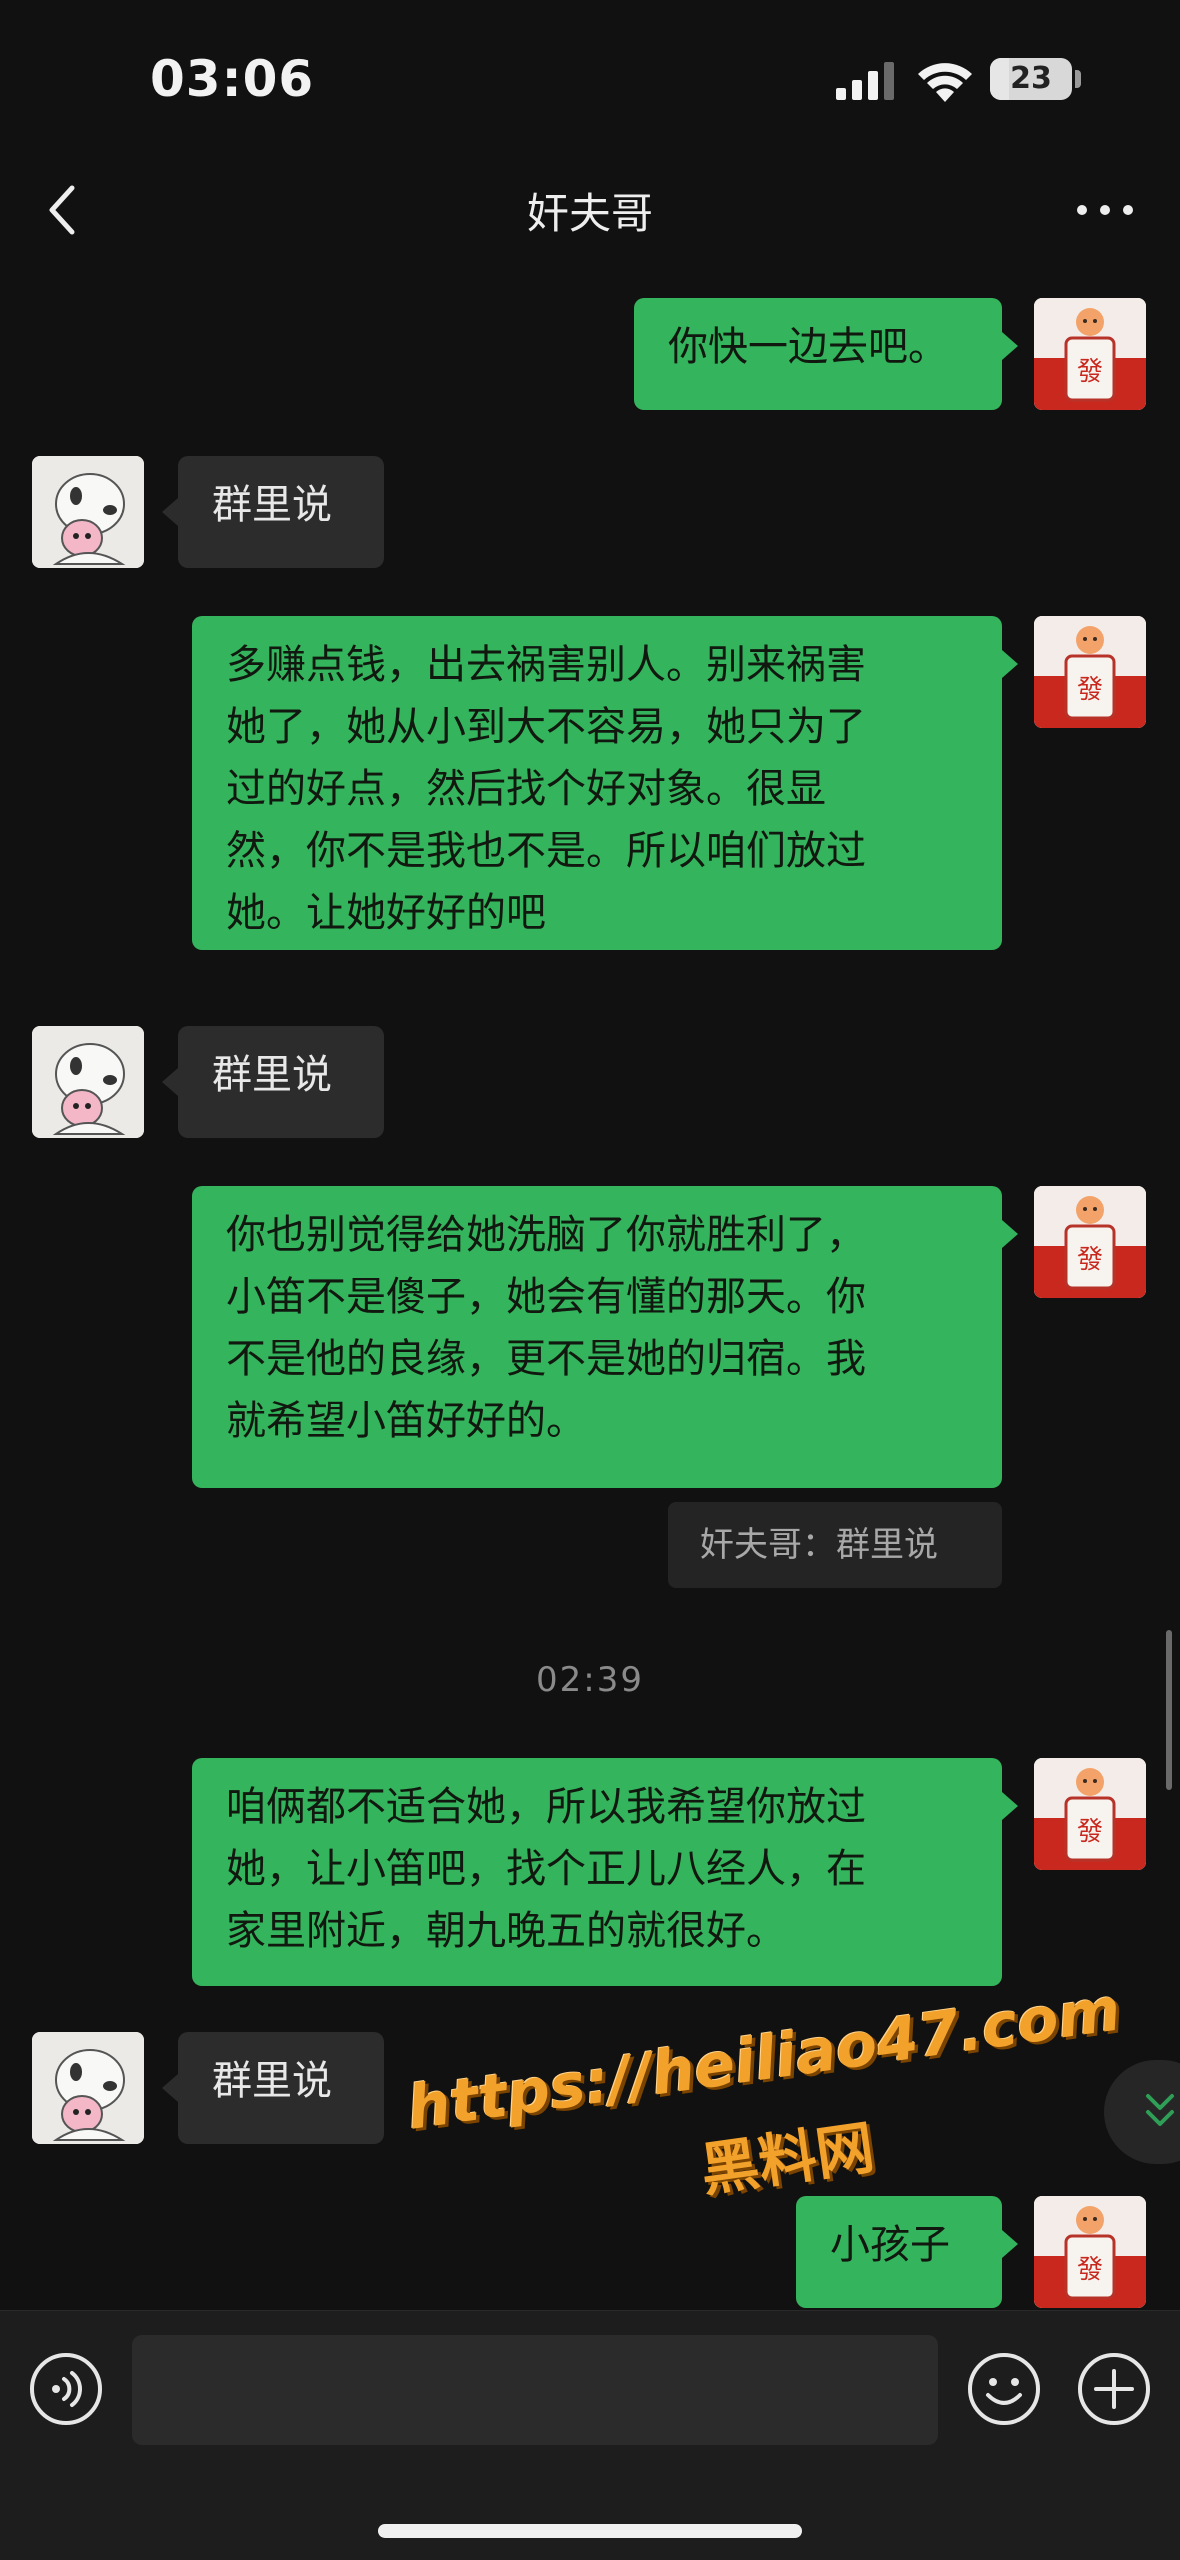  What do you see at coordinates (1004, 2389) in the screenshot?
I see `emoji-icon` at bounding box center [1004, 2389].